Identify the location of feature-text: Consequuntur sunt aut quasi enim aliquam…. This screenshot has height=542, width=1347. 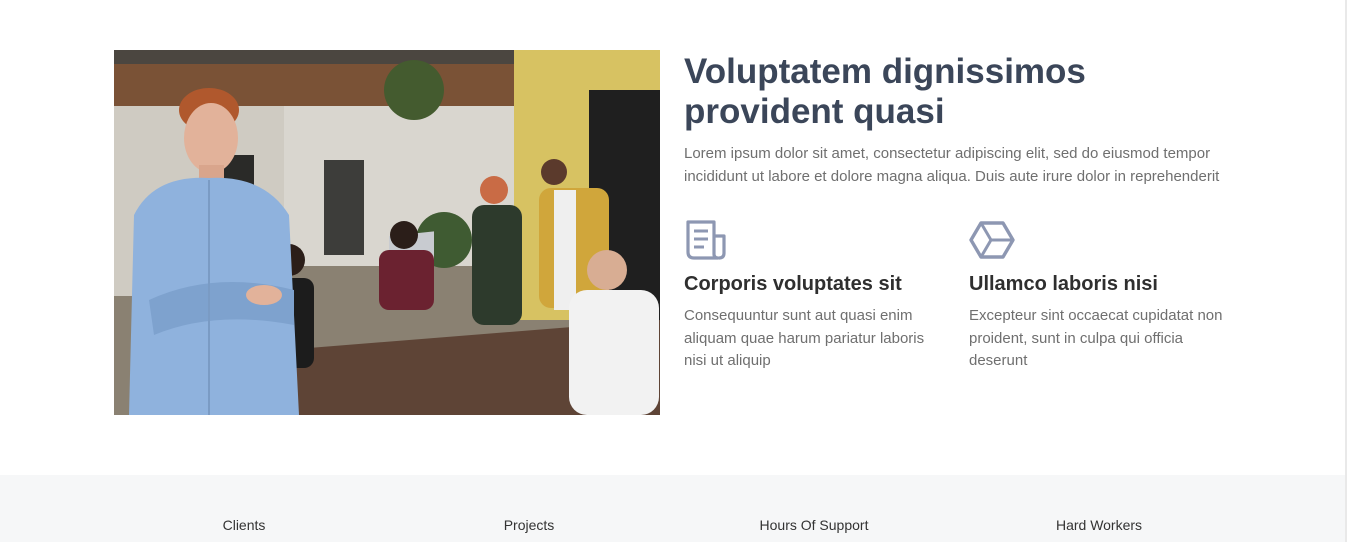
(804, 338).